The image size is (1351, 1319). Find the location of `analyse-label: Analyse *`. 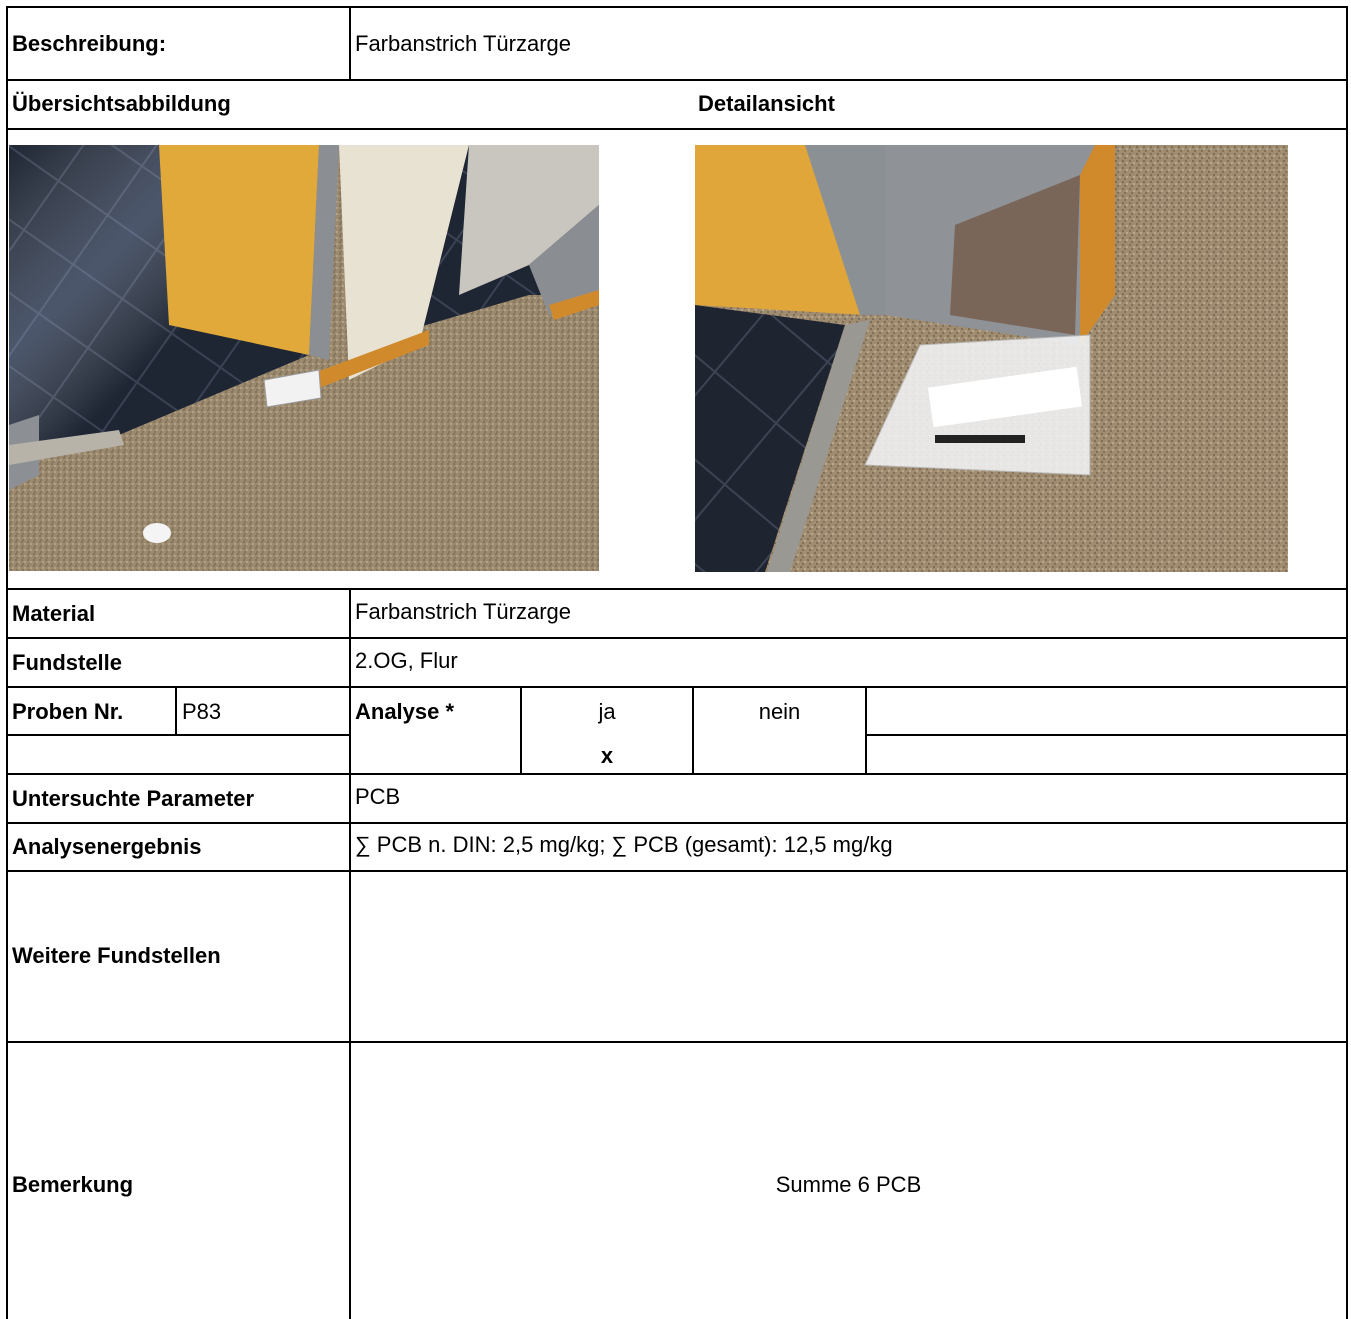

analyse-label: Analyse * is located at coordinates (405, 711).